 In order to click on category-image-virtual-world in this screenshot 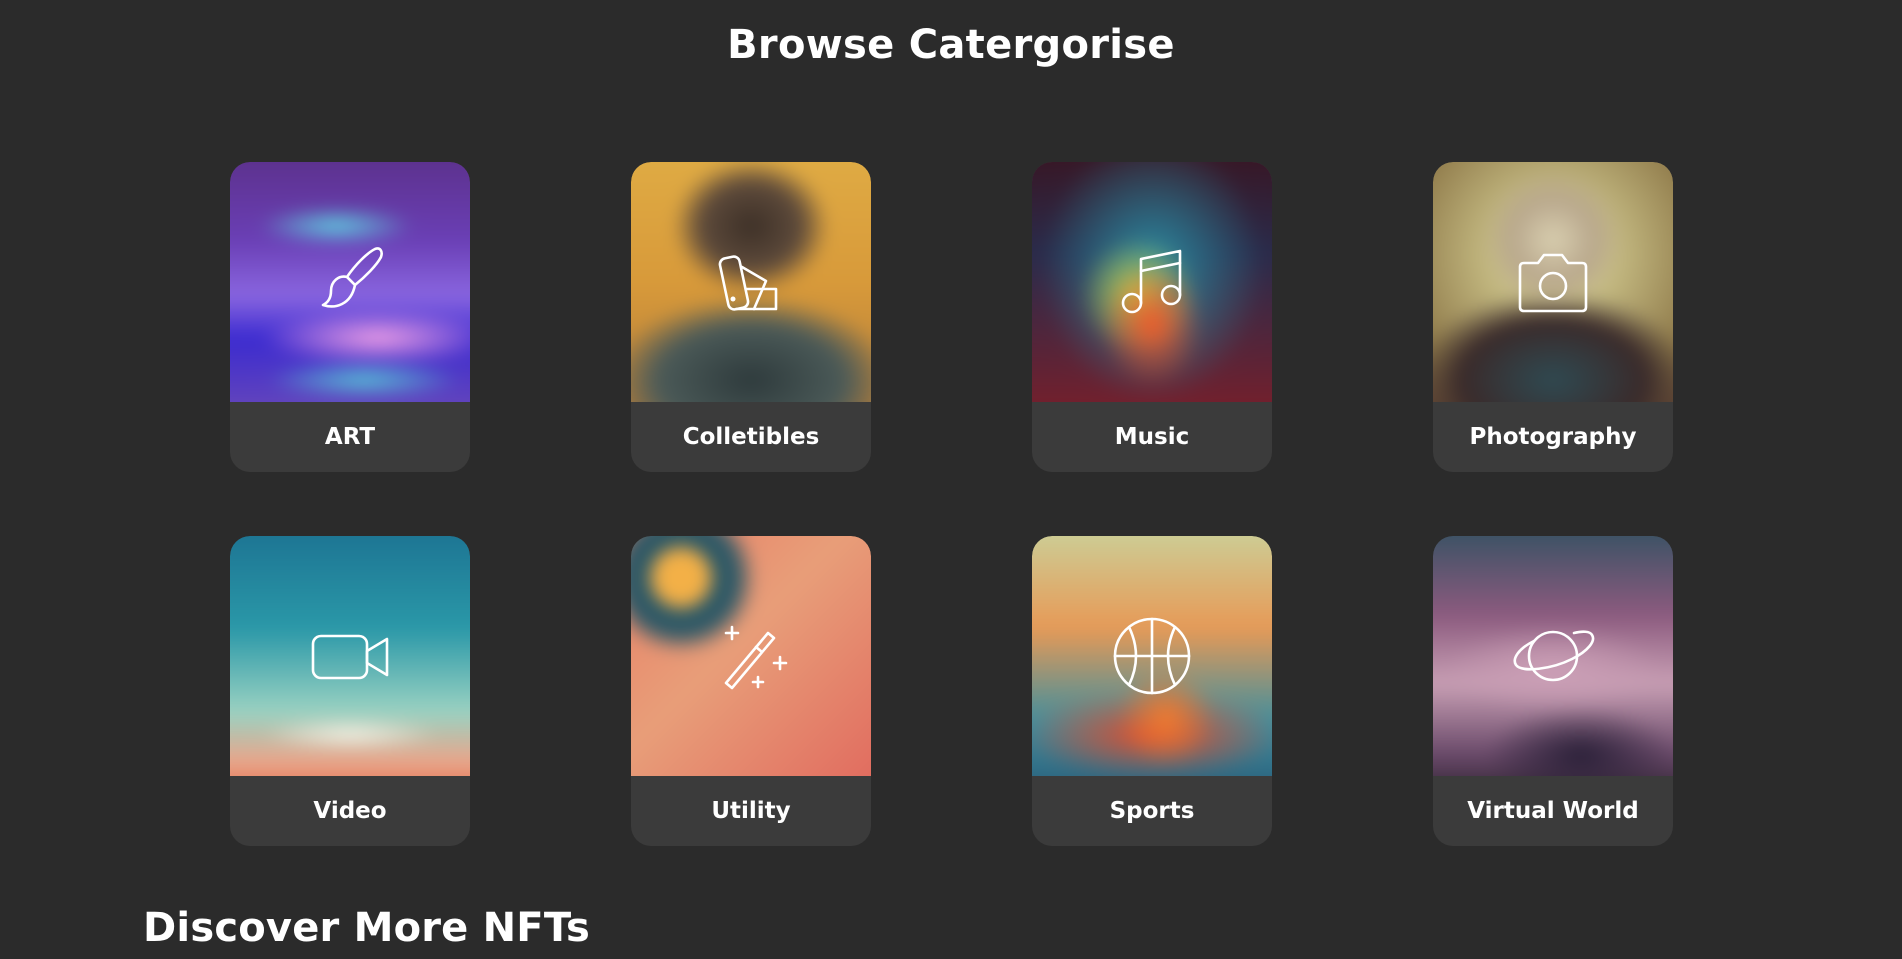, I will do `click(1553, 656)`.